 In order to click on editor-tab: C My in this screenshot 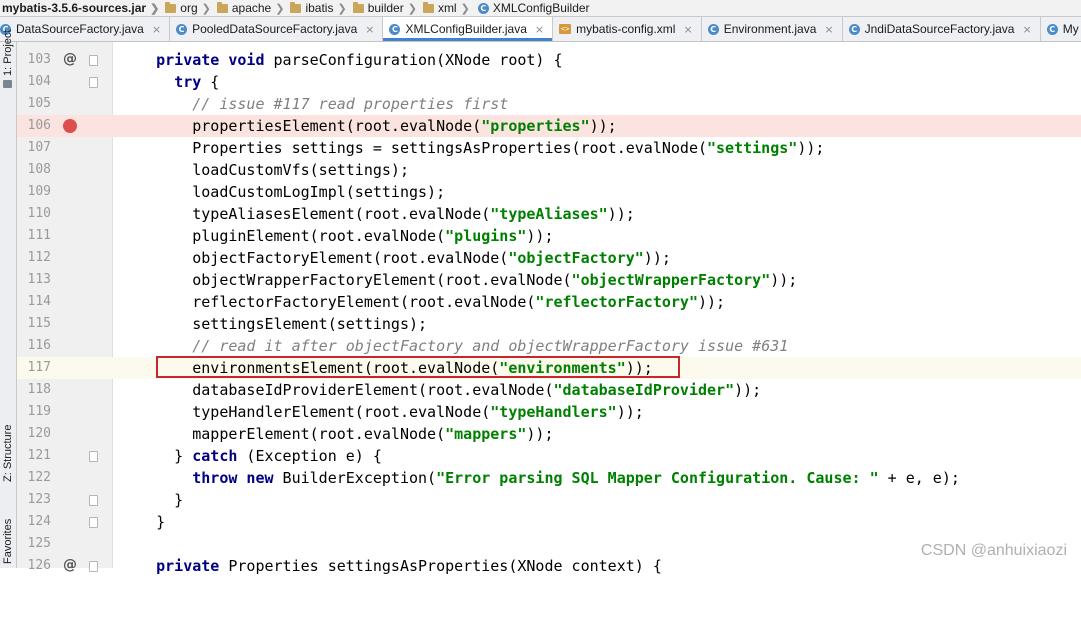, I will do `click(1061, 29)`.